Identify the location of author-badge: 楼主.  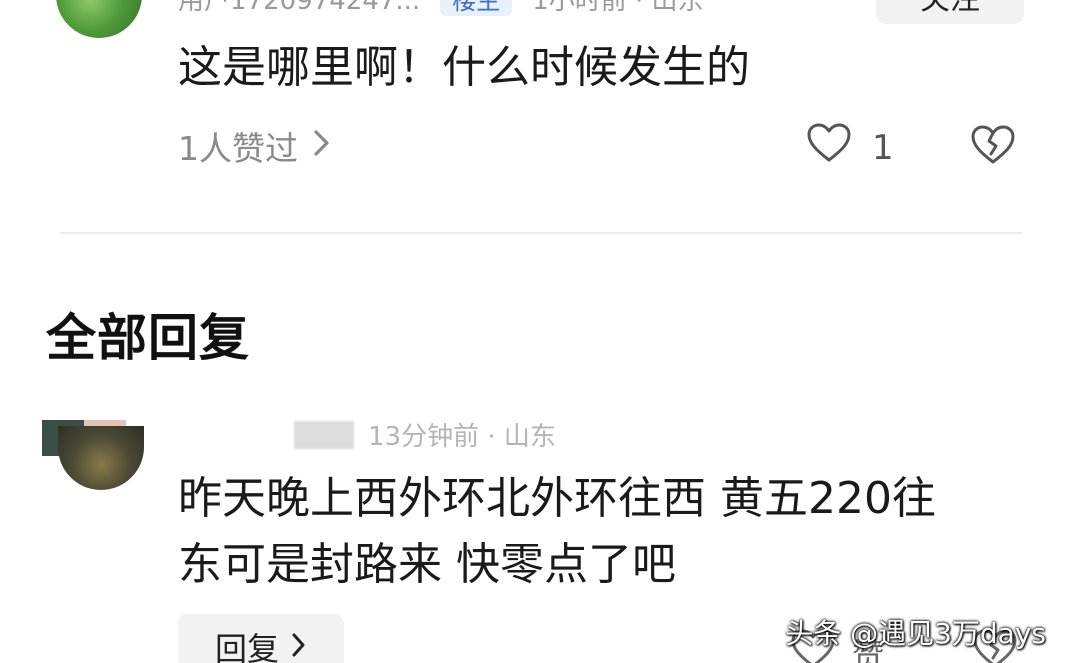
(476, 8).